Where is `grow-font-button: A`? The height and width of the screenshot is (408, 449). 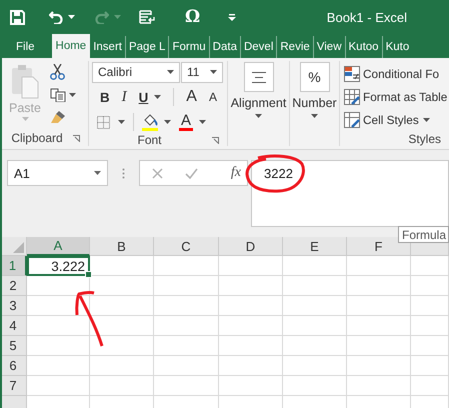
grow-font-button: A is located at coordinates (191, 97).